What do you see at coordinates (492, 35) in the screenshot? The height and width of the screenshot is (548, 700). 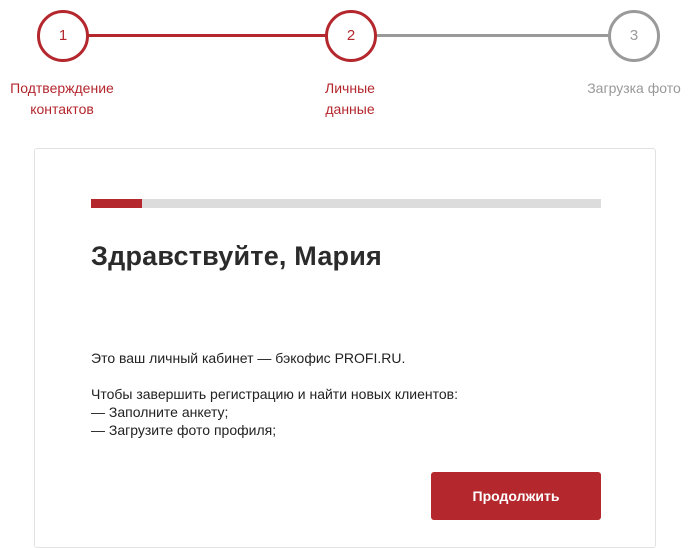 I see `stepper-line-pending` at bounding box center [492, 35].